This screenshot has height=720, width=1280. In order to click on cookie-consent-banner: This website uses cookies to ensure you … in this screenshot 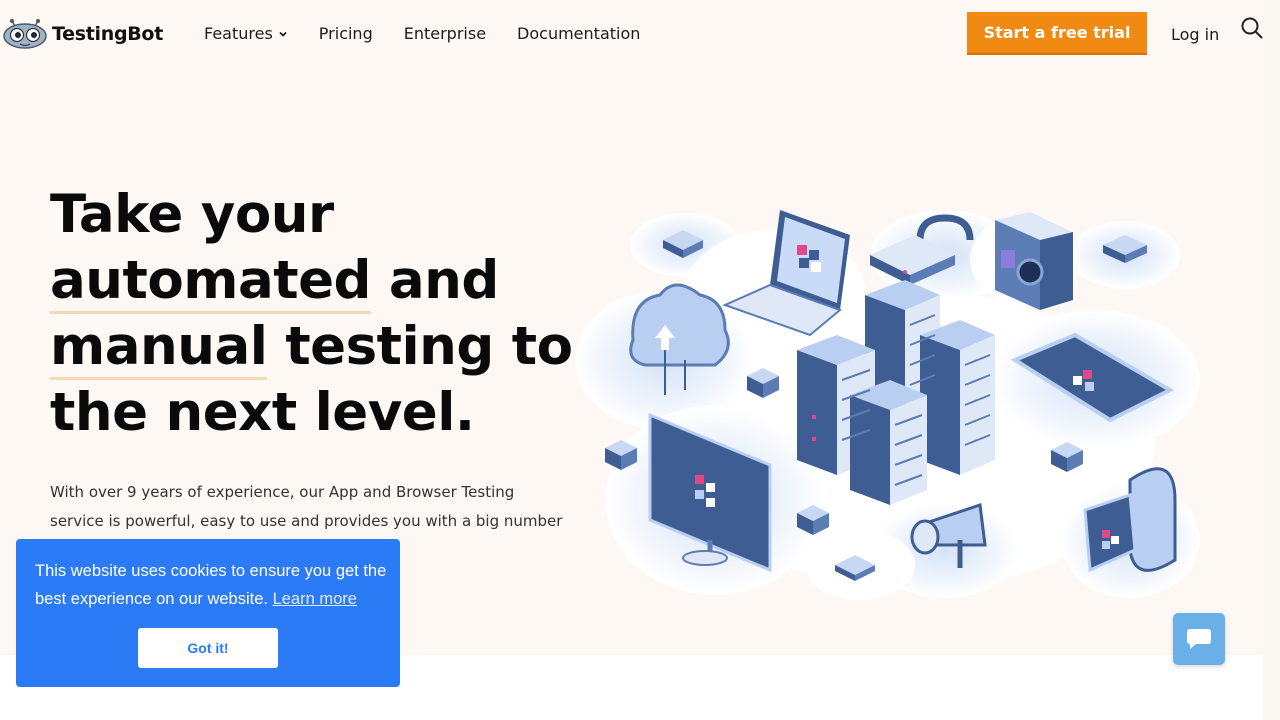, I will do `click(208, 613)`.